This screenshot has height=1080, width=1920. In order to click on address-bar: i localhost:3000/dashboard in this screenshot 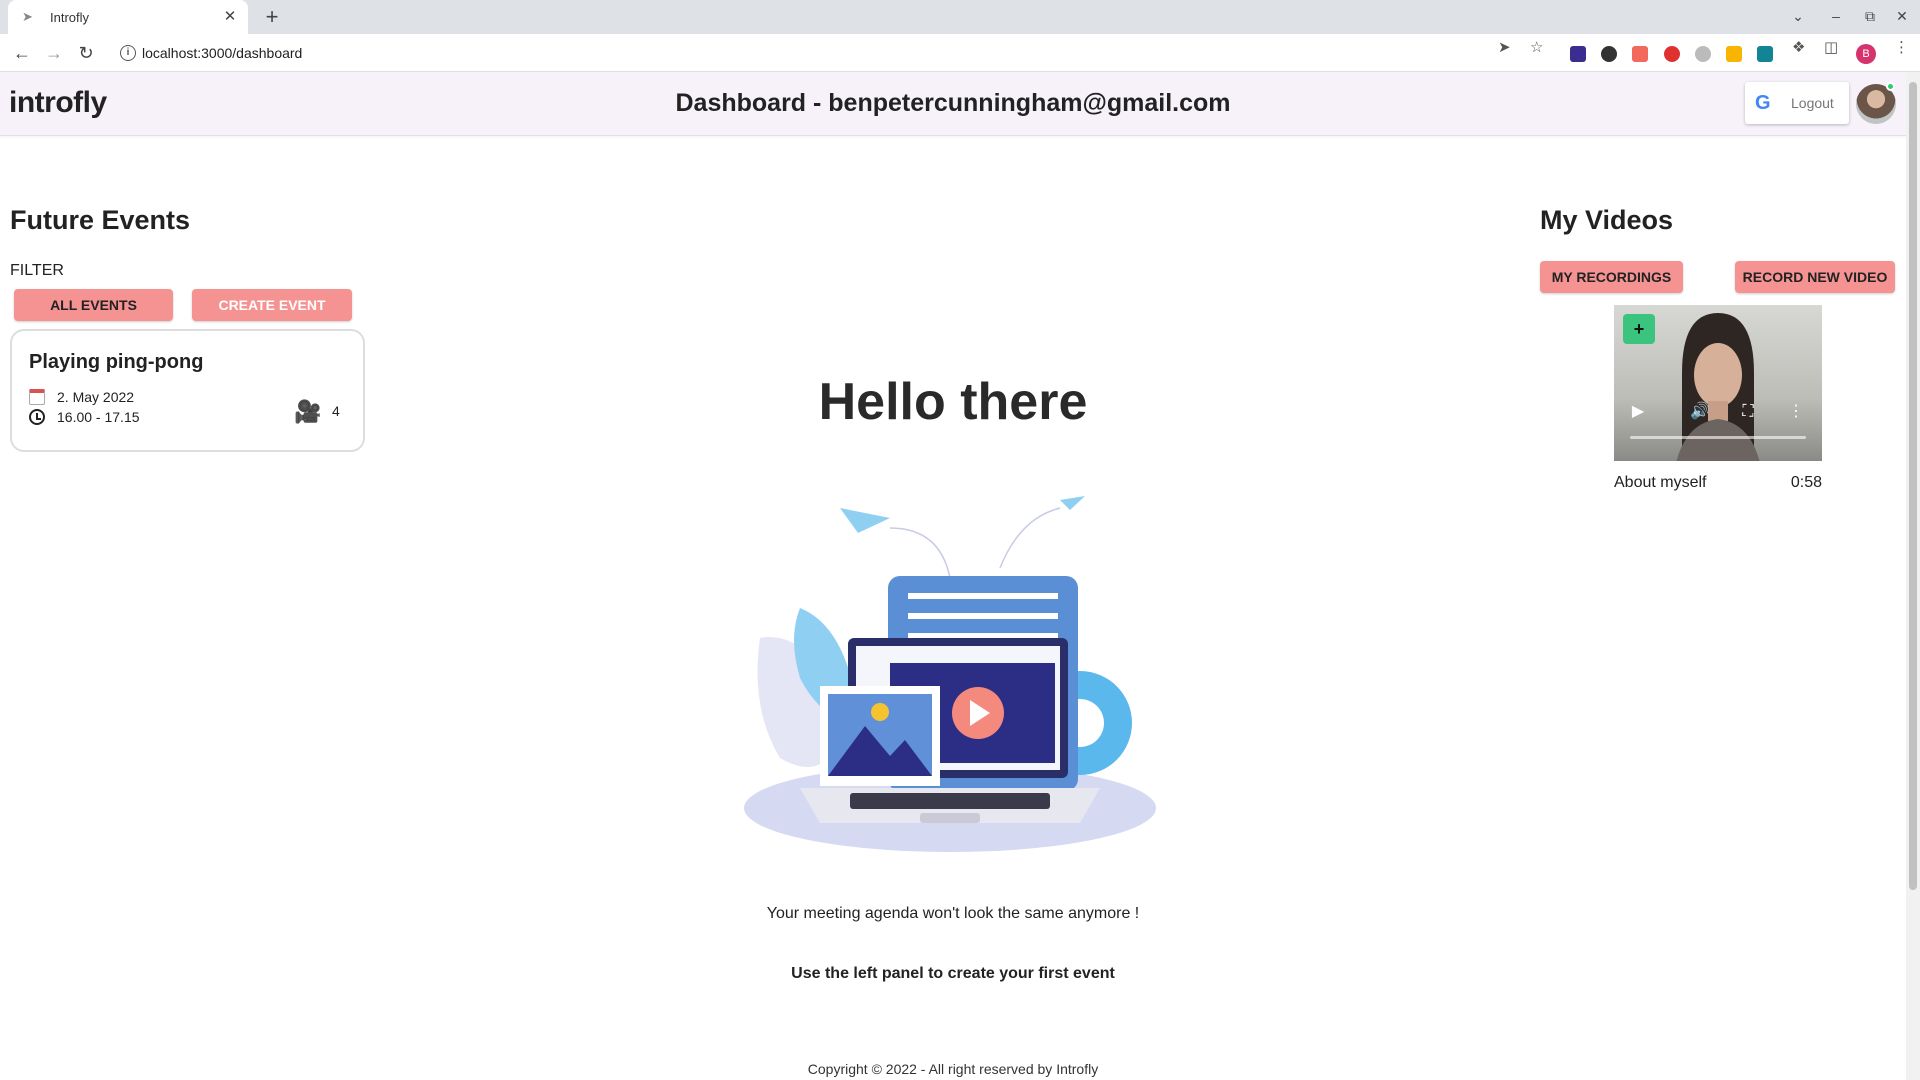, I will do `click(835, 53)`.